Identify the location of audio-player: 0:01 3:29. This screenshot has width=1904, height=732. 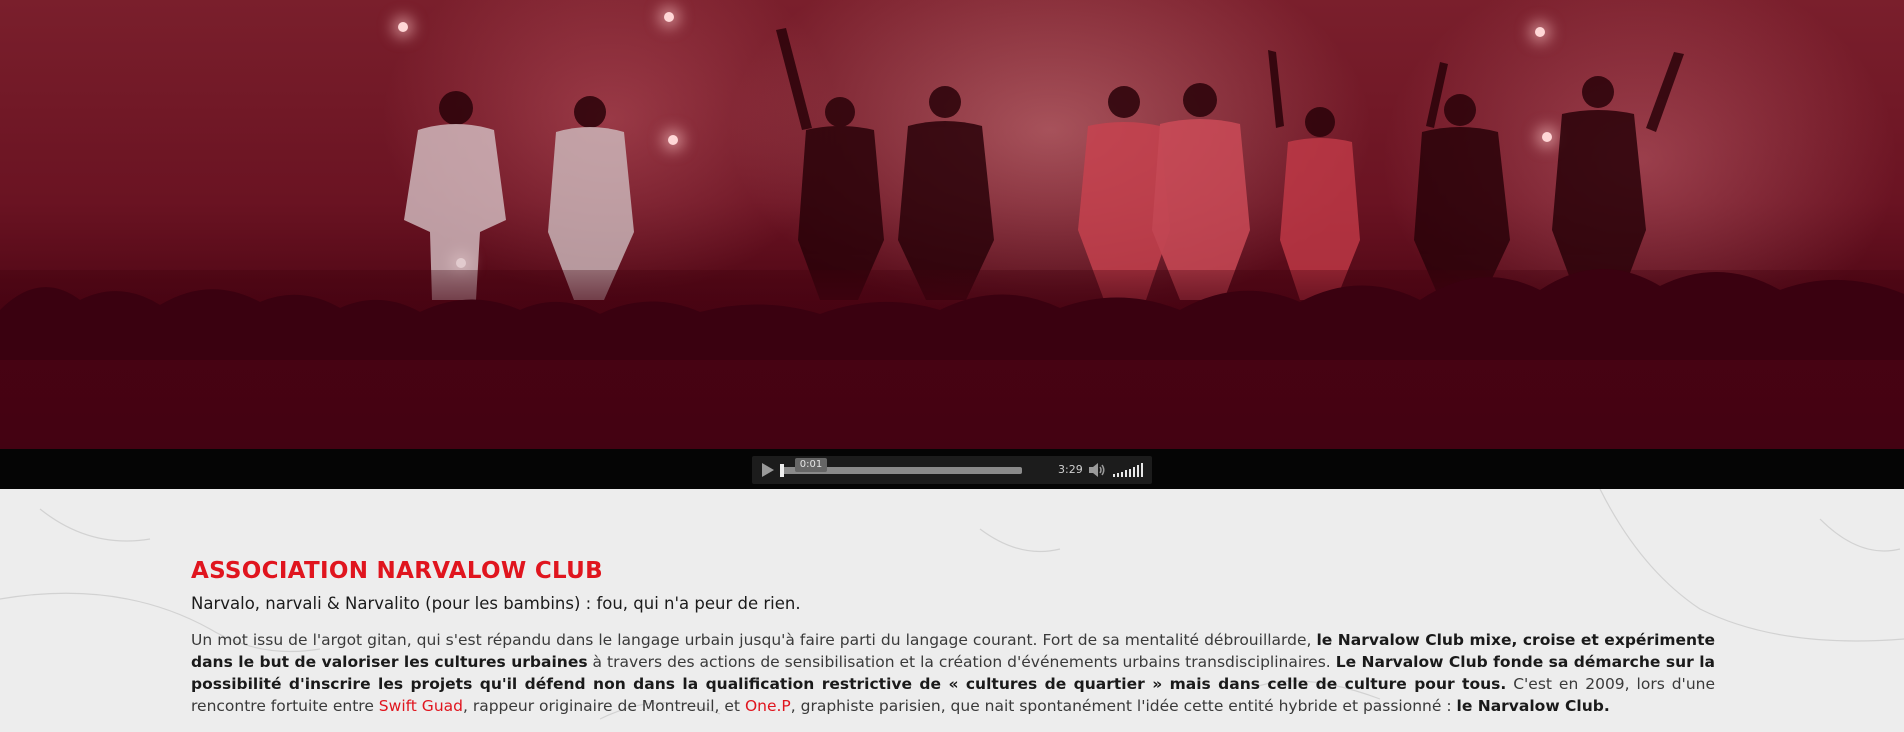
(952, 470).